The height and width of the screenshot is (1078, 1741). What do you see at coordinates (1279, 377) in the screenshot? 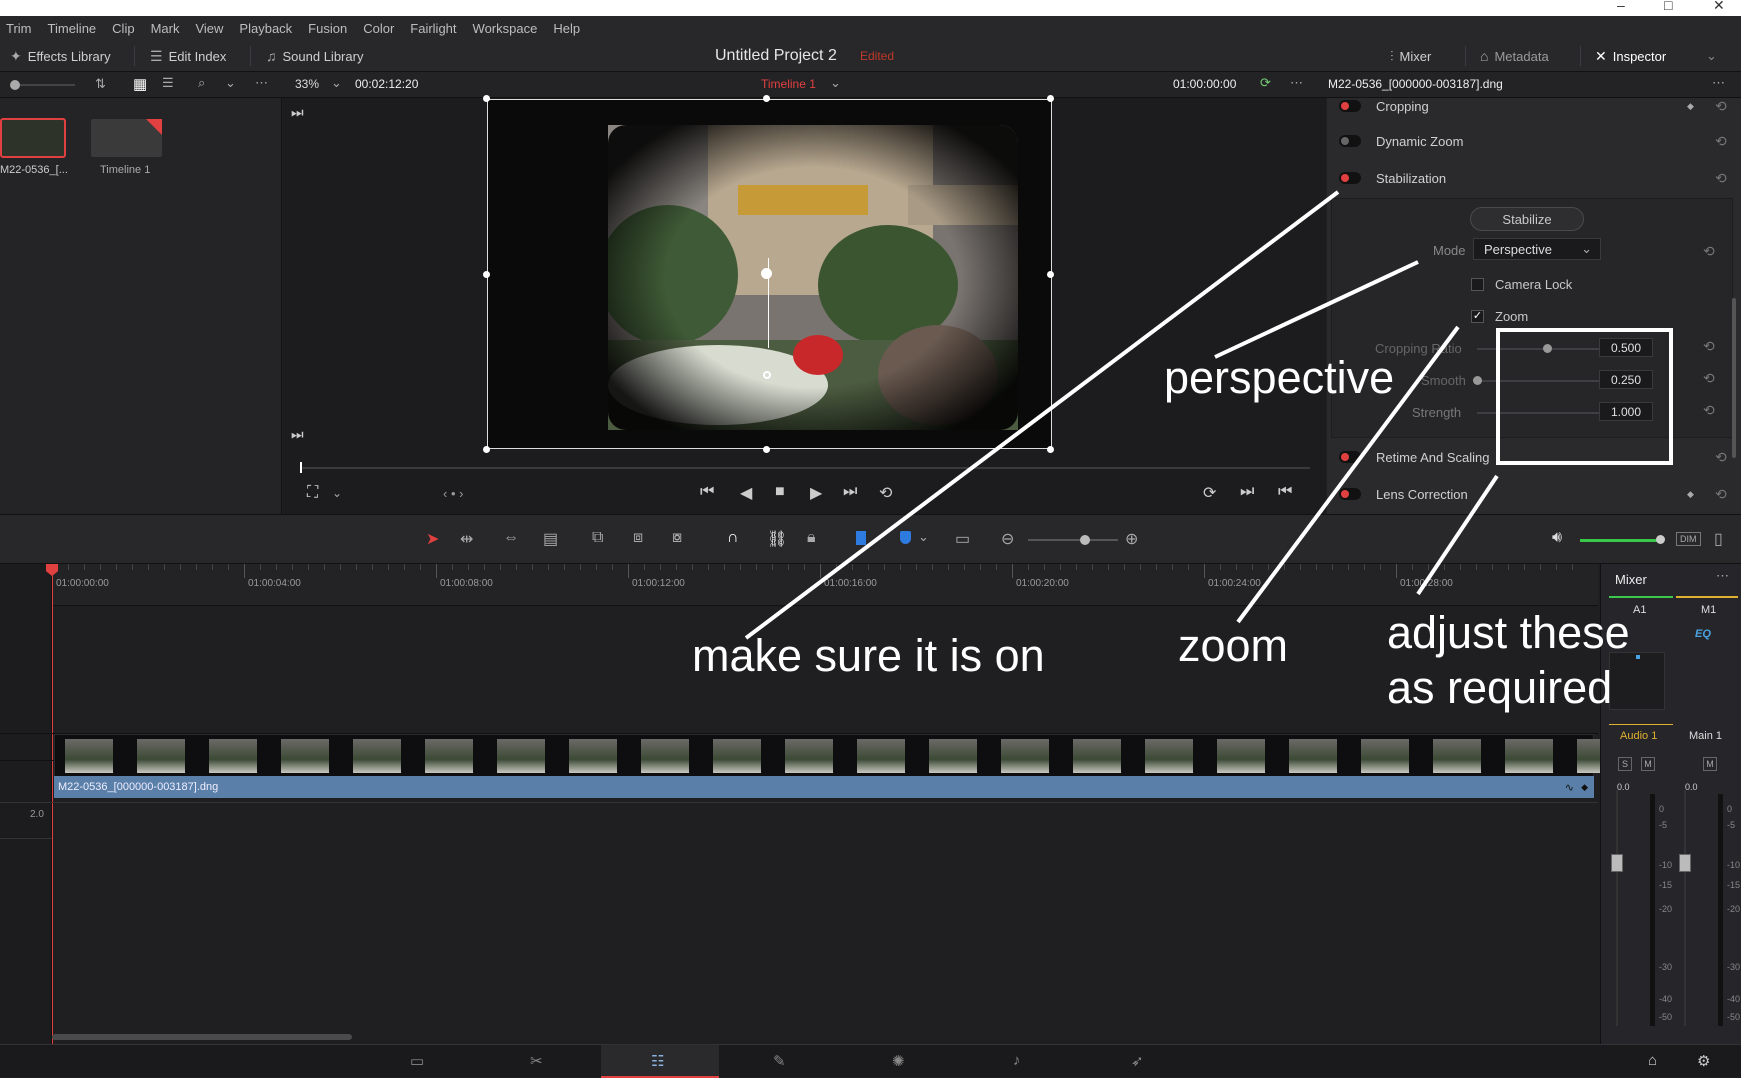
I see `annotation-perspective: perspective` at bounding box center [1279, 377].